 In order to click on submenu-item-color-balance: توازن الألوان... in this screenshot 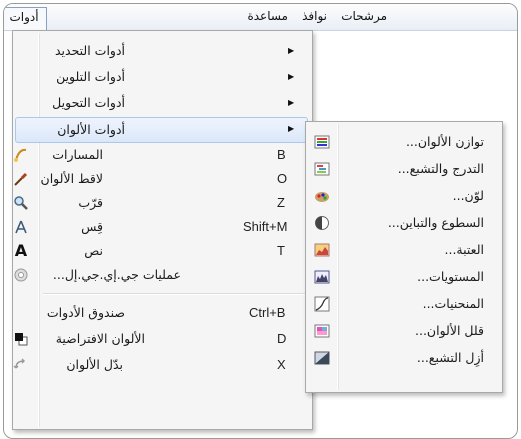, I will do `click(403, 142)`.